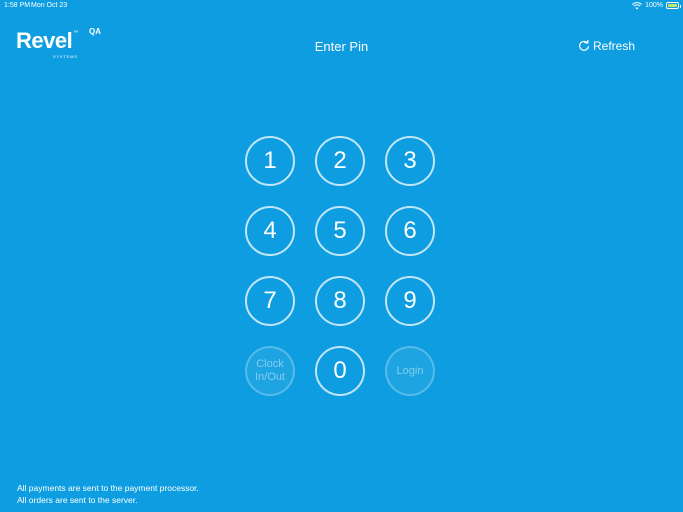 This screenshot has width=683, height=512. What do you see at coordinates (340, 161) in the screenshot?
I see `key-2: 2` at bounding box center [340, 161].